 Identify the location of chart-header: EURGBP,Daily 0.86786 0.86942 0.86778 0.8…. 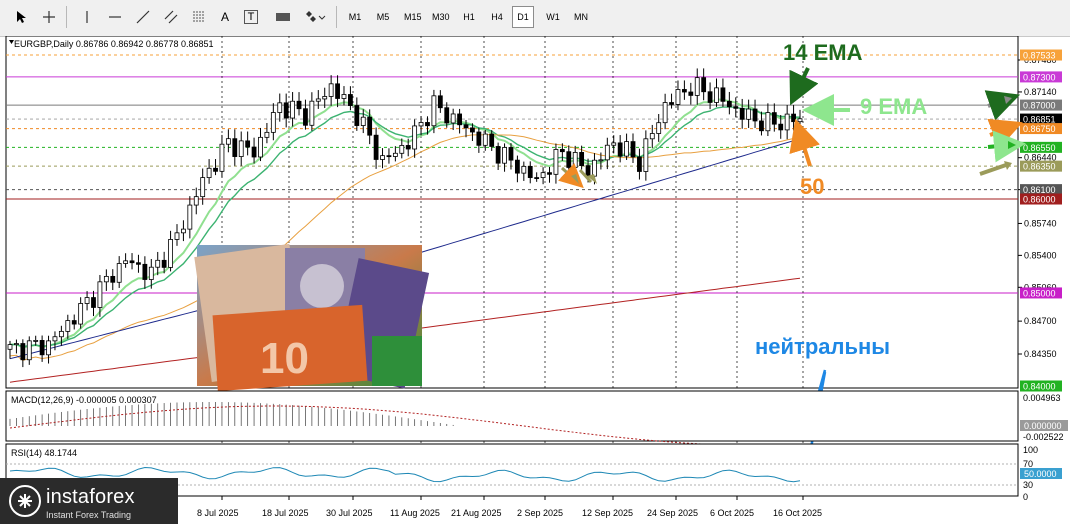
(114, 44).